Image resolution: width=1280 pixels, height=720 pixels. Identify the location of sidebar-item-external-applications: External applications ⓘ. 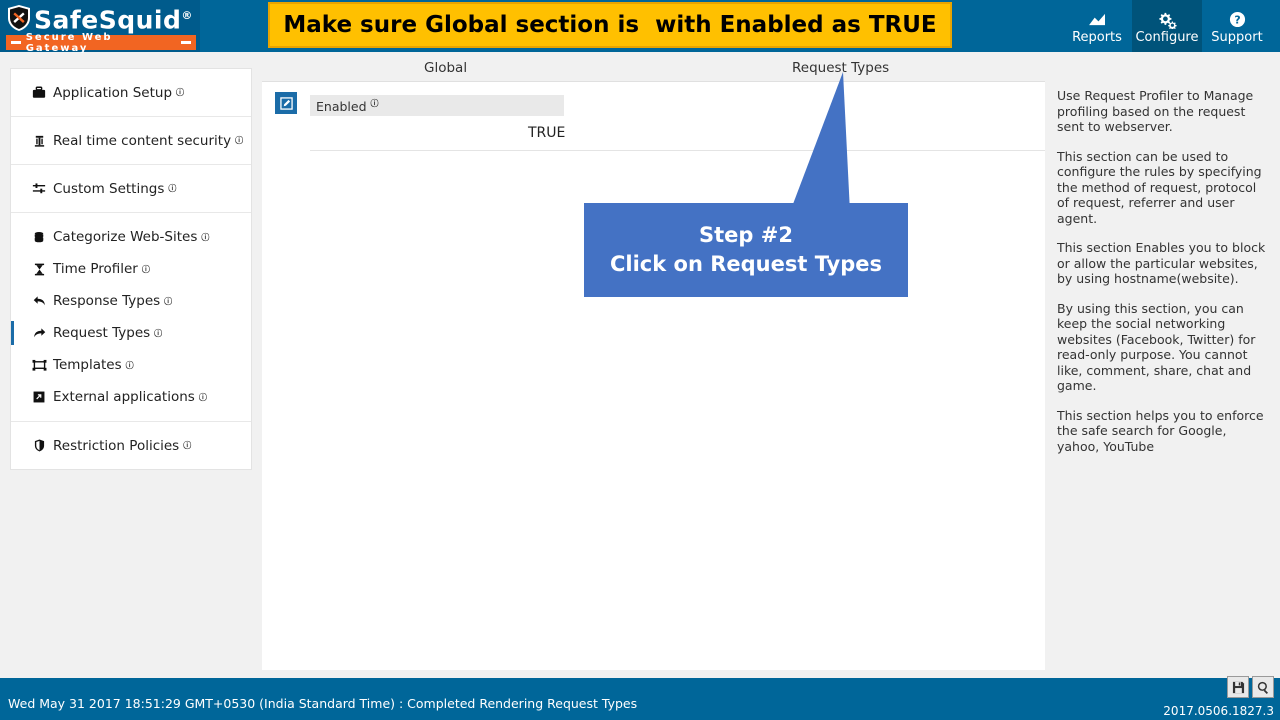
(131, 397).